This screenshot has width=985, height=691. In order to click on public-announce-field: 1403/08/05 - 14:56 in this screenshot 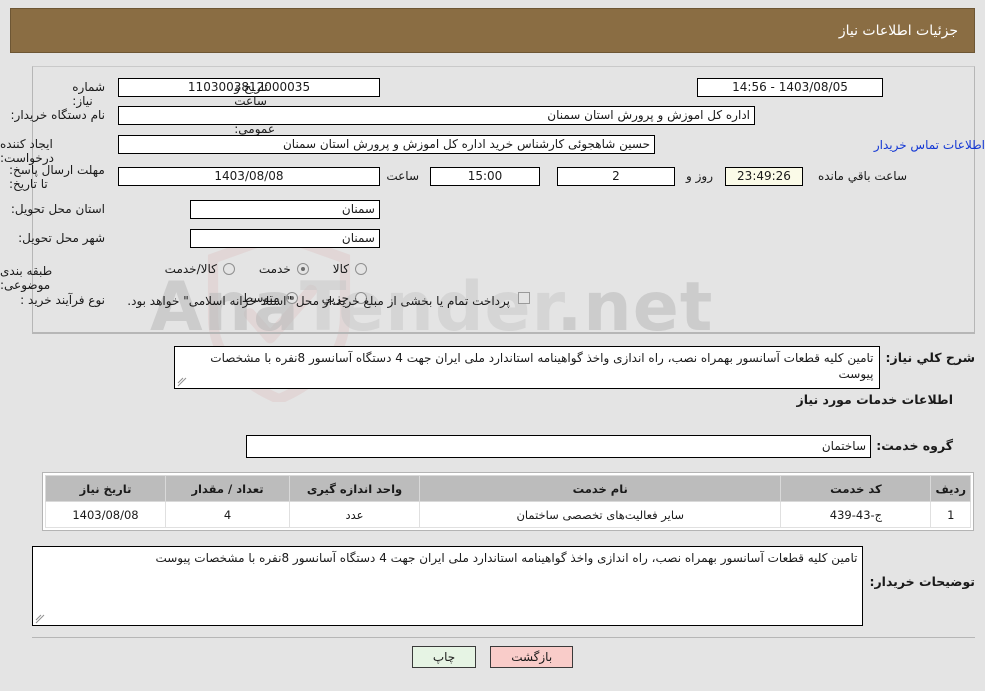, I will do `click(790, 87)`.